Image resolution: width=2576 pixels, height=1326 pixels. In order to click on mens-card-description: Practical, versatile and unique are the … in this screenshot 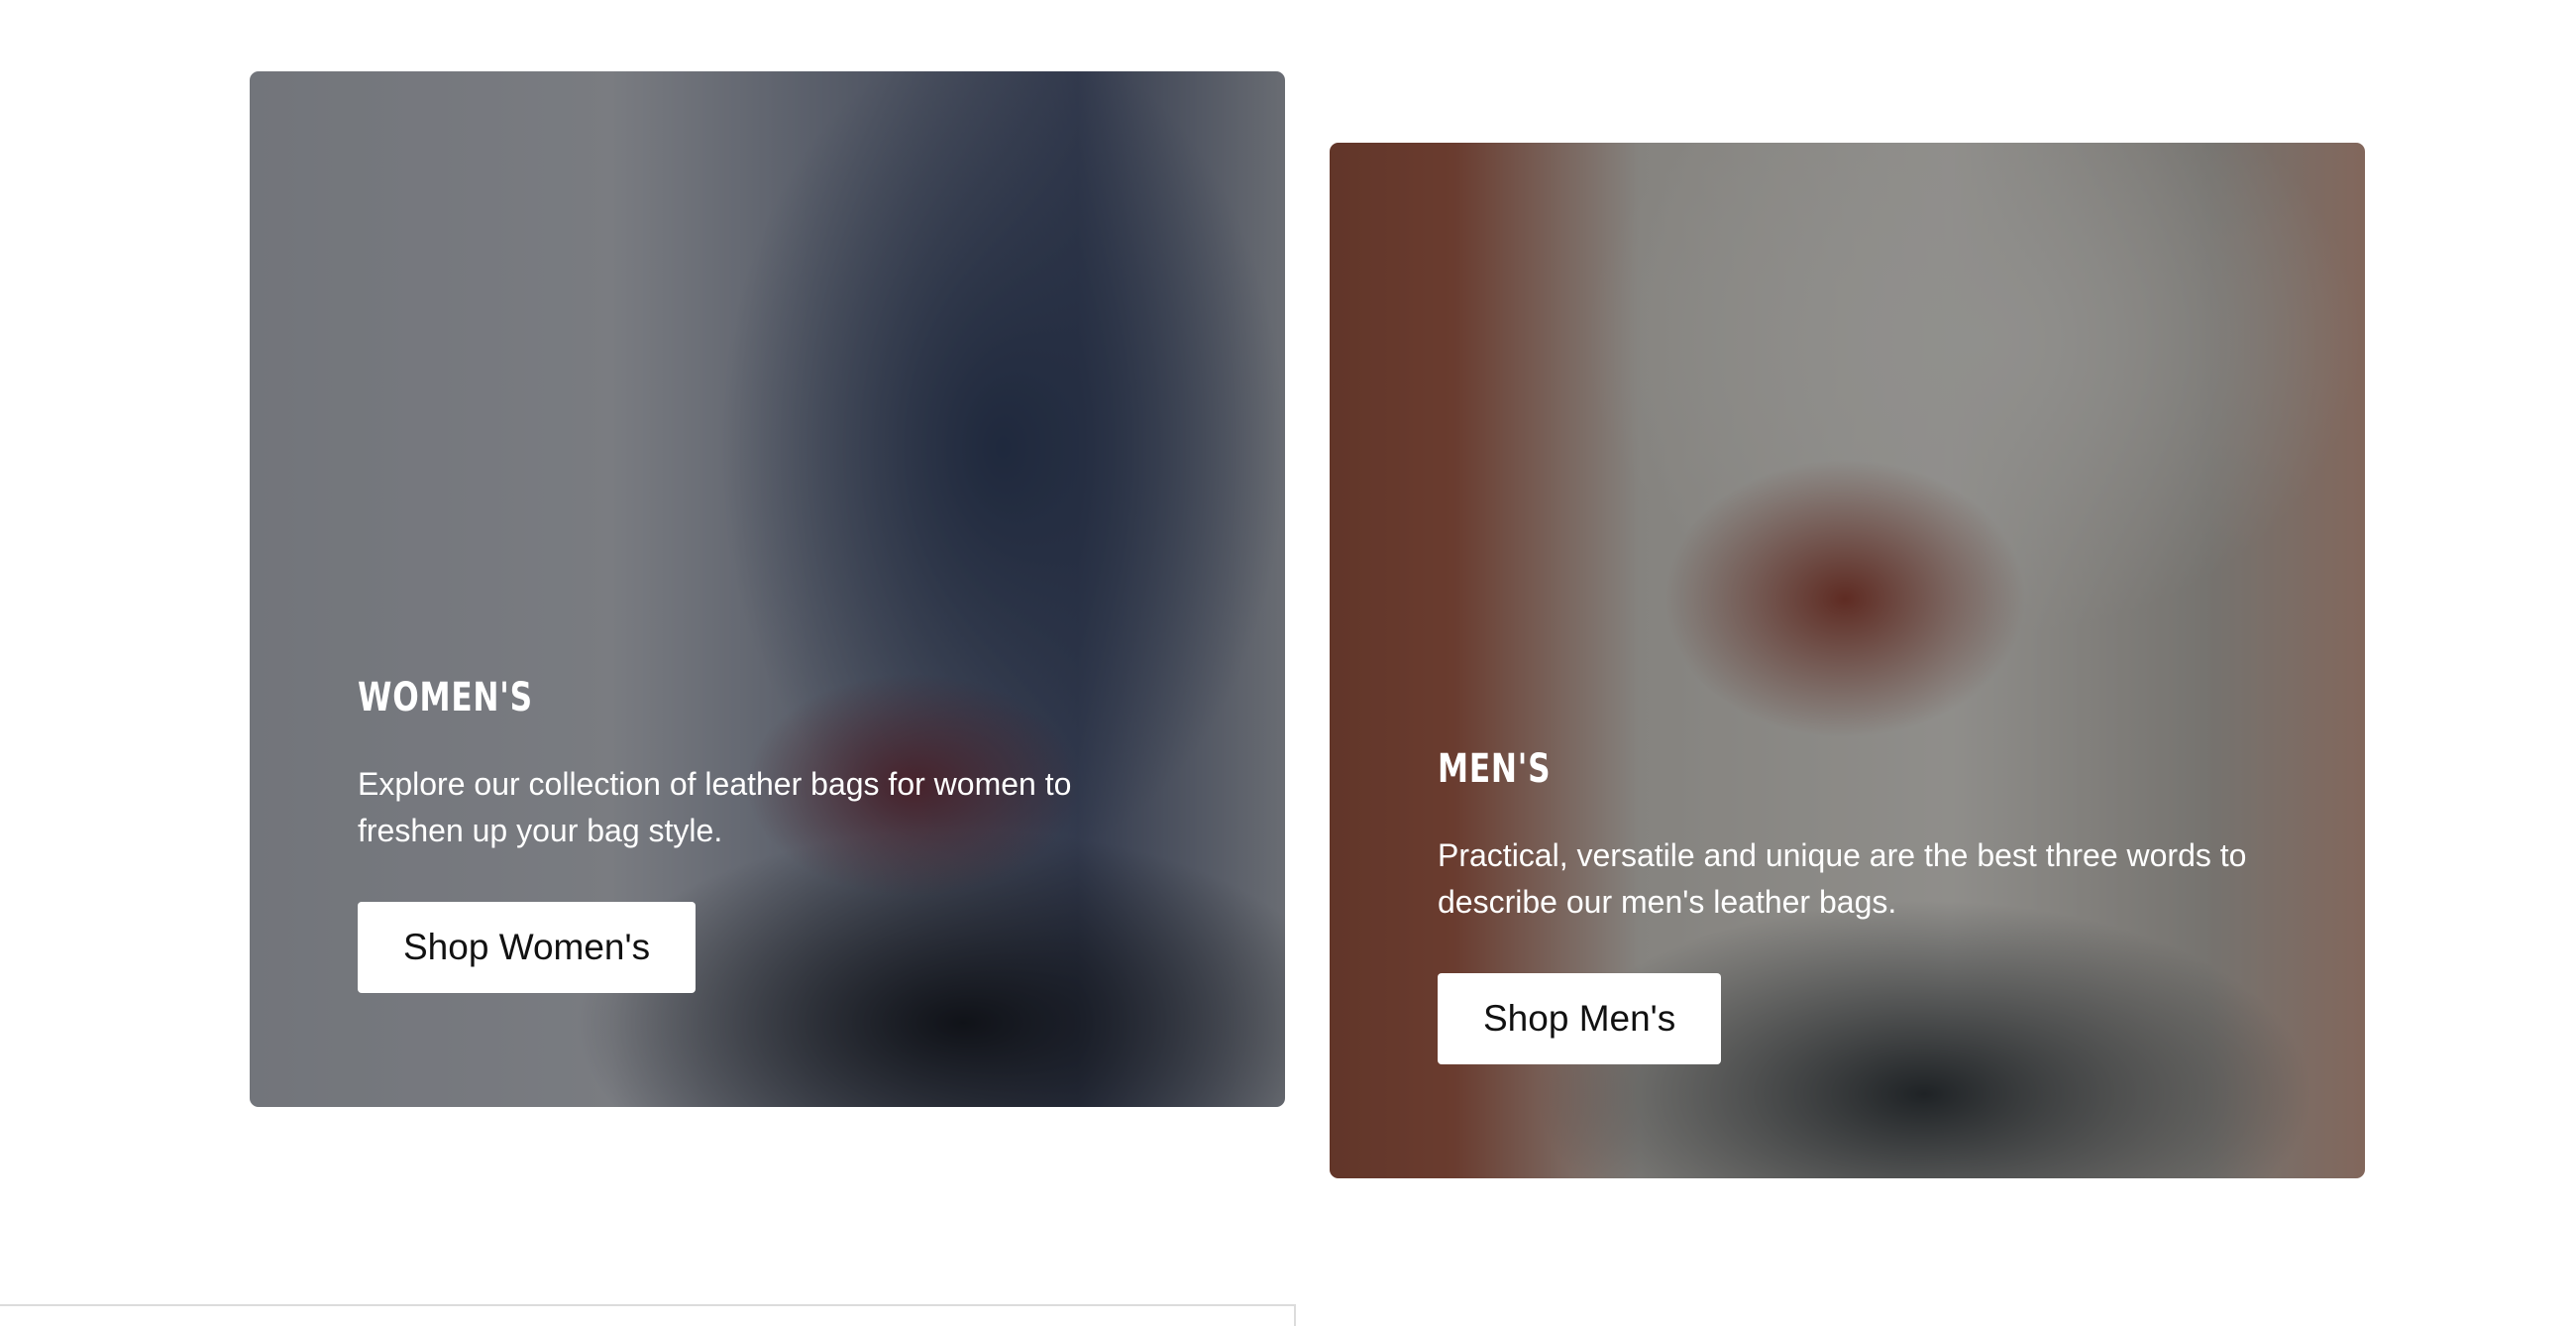, I will do `click(1843, 878)`.